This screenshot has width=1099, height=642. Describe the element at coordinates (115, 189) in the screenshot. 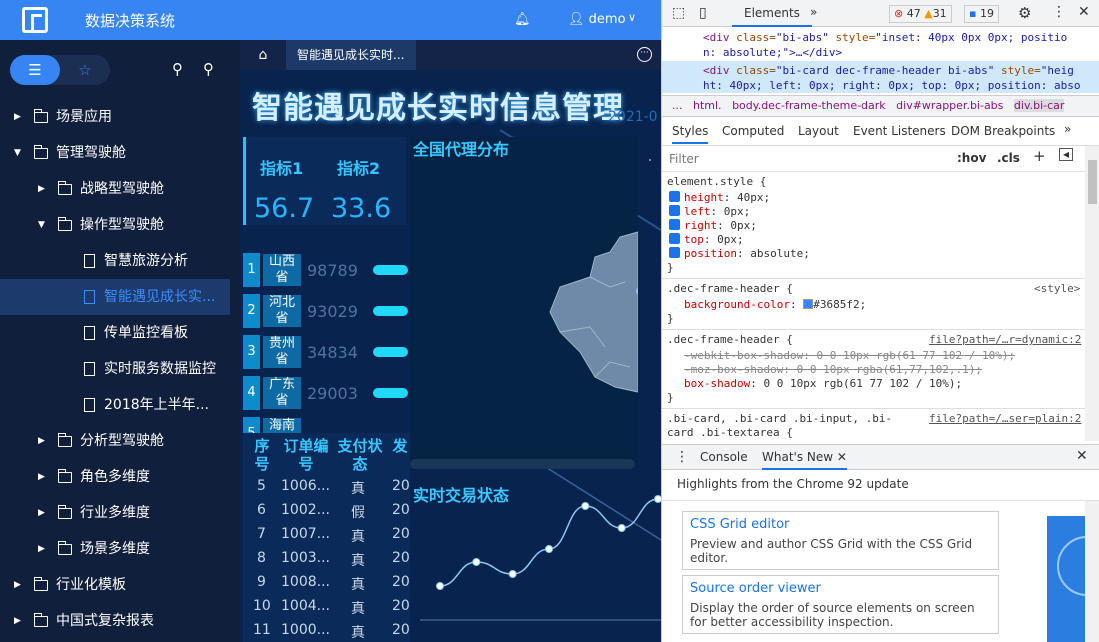

I see `sidebar-item: ▶ 战略型驾驶舱` at that location.